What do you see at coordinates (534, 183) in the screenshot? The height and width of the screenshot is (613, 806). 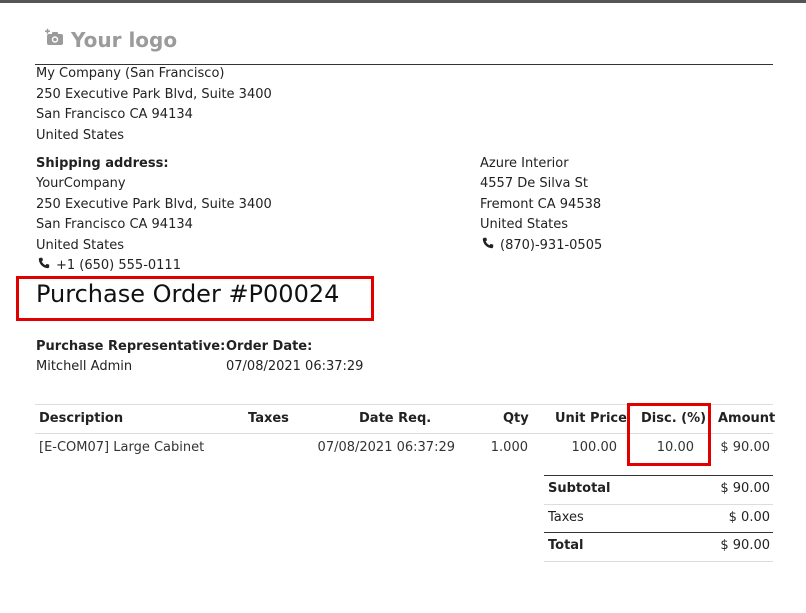 I see `vendor-street: 4557 De Silva St` at bounding box center [534, 183].